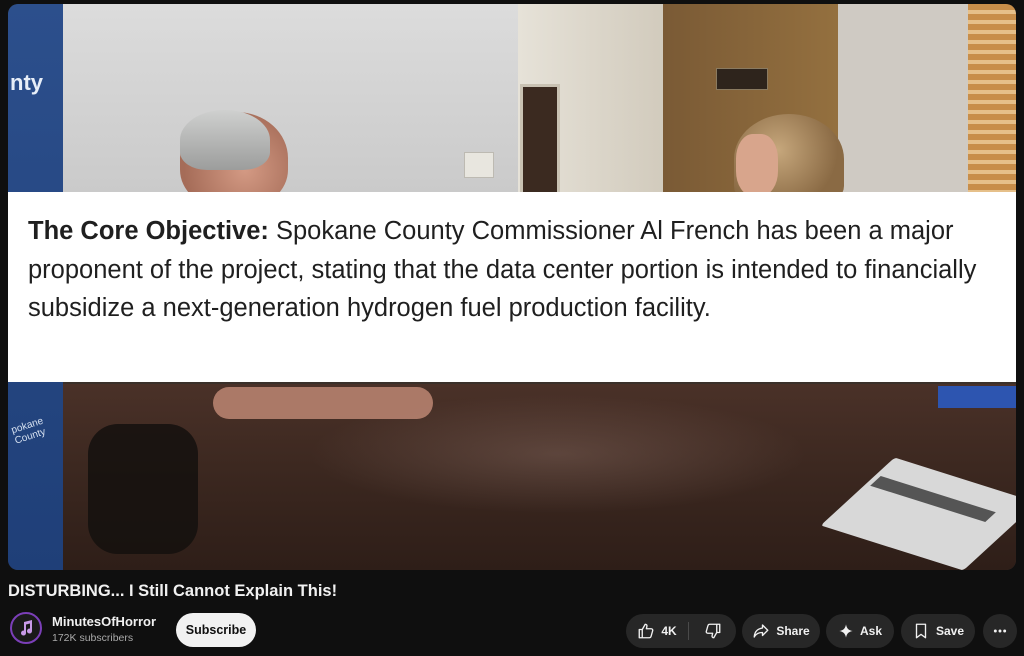 Image resolution: width=1024 pixels, height=656 pixels. I want to click on caption-heading: The Core Objective:, so click(148, 231).